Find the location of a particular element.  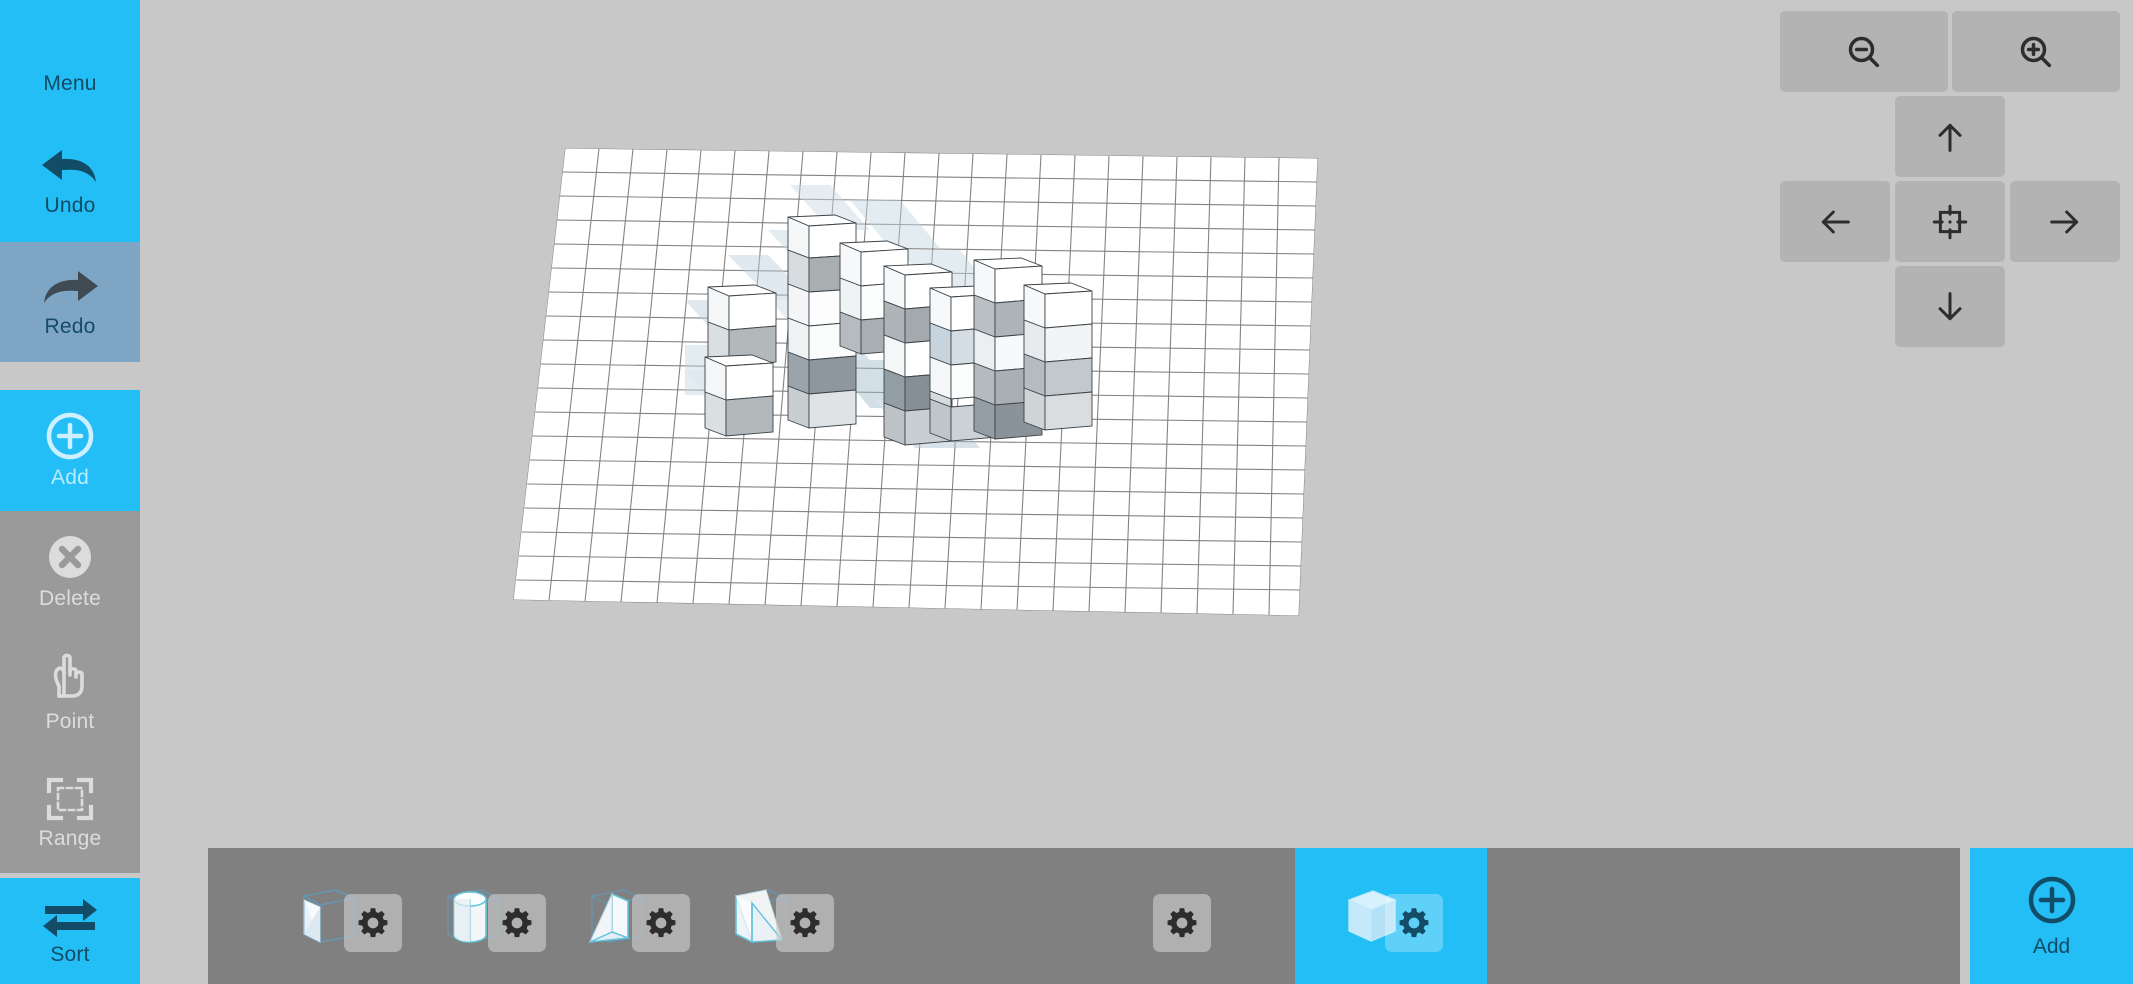

sidebar-item-undo: Undo is located at coordinates (70, 181).